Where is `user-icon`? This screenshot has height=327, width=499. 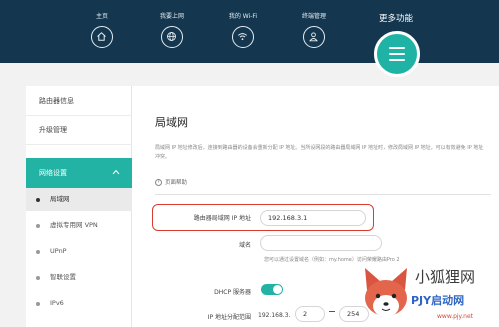
user-icon is located at coordinates (314, 37).